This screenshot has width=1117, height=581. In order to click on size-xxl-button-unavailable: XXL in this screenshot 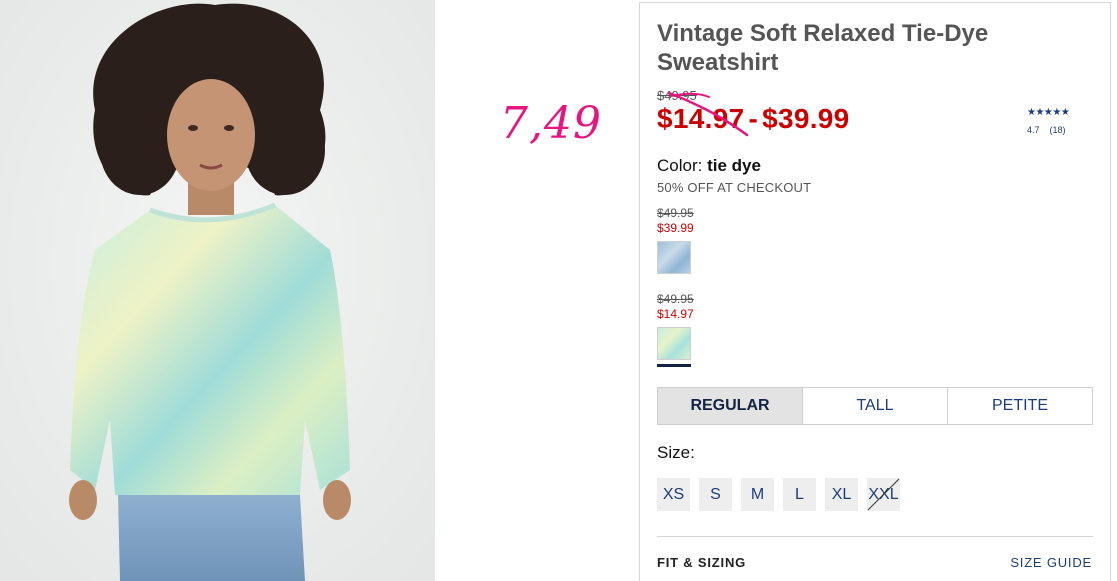, I will do `click(883, 494)`.